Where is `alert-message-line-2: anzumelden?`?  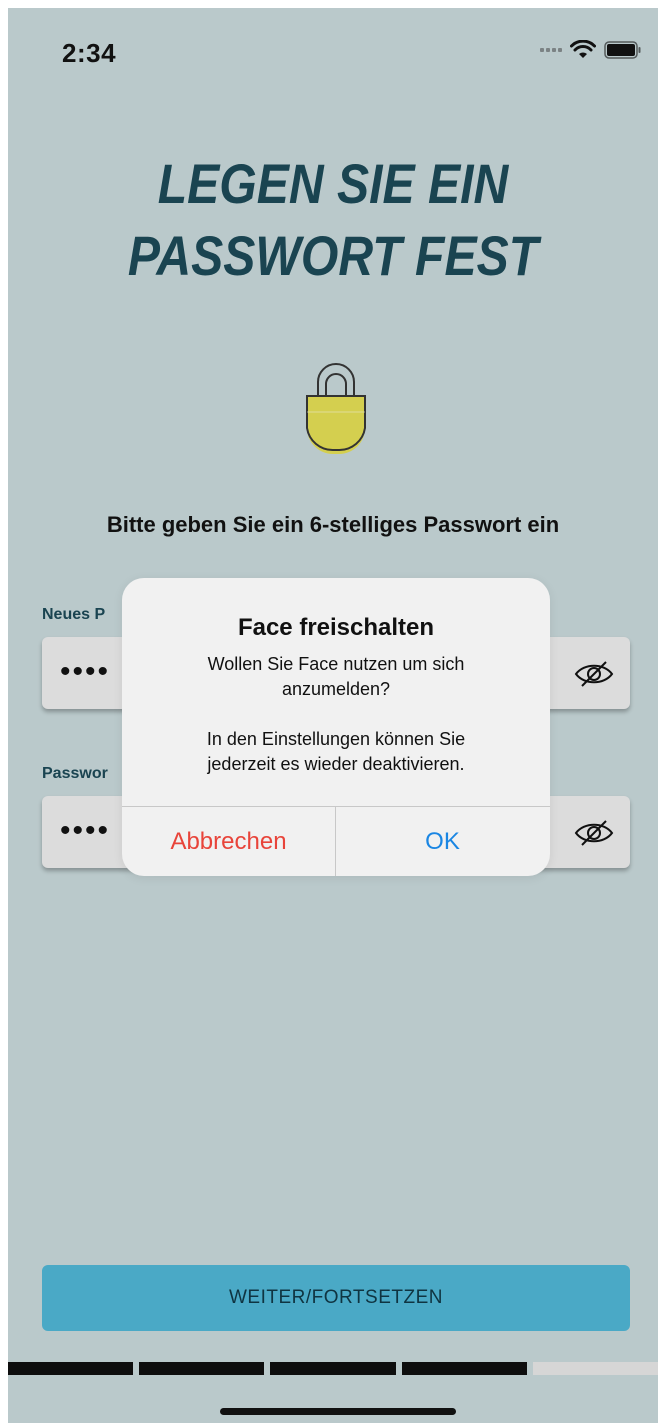 alert-message-line-2: anzumelden? is located at coordinates (336, 689).